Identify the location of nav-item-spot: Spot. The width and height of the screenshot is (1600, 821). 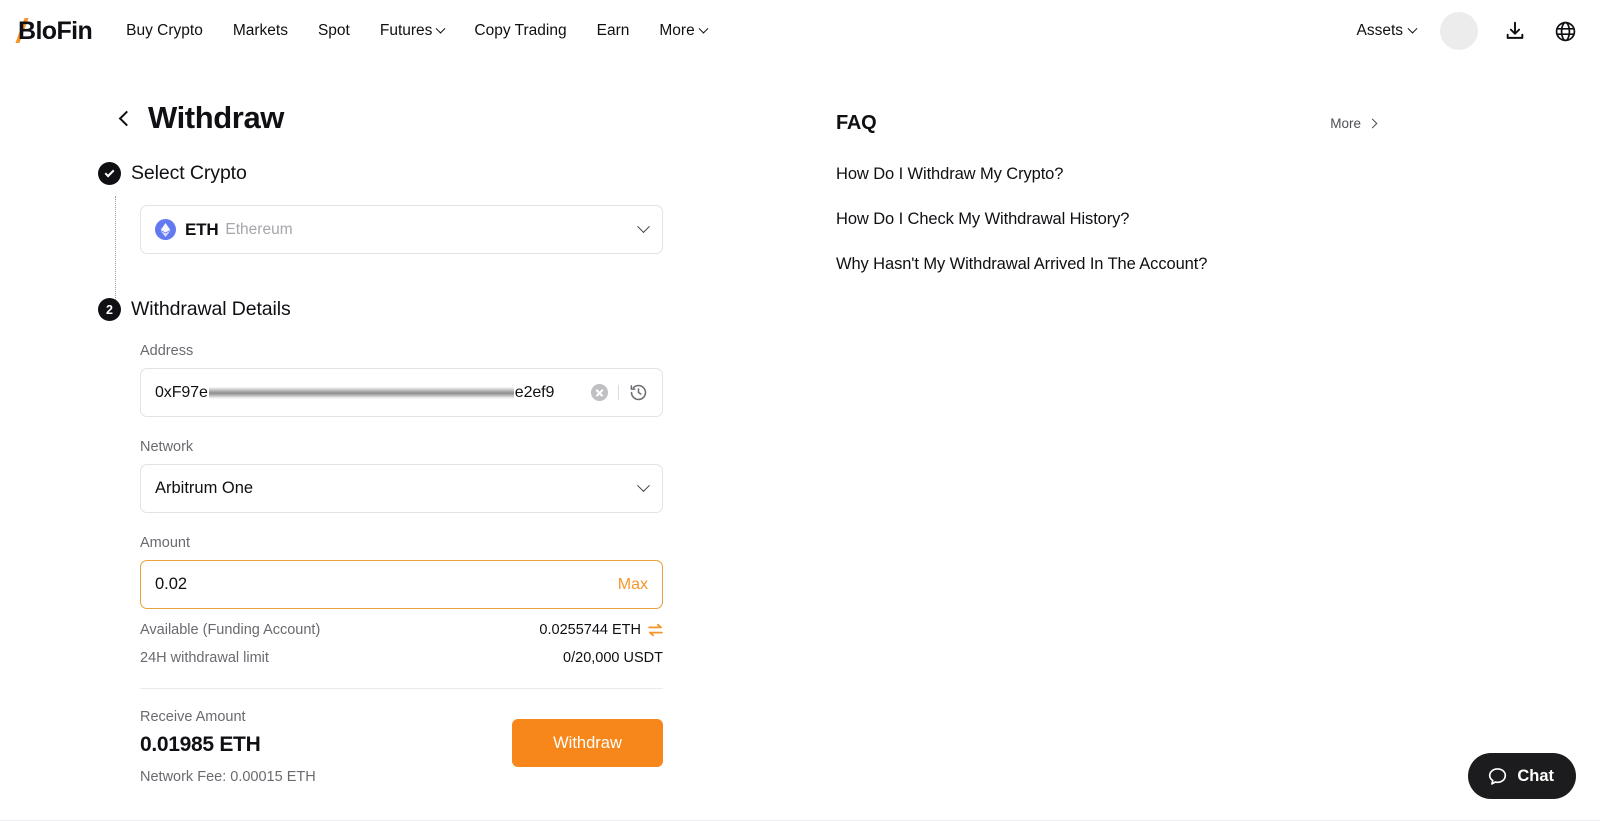
(334, 31).